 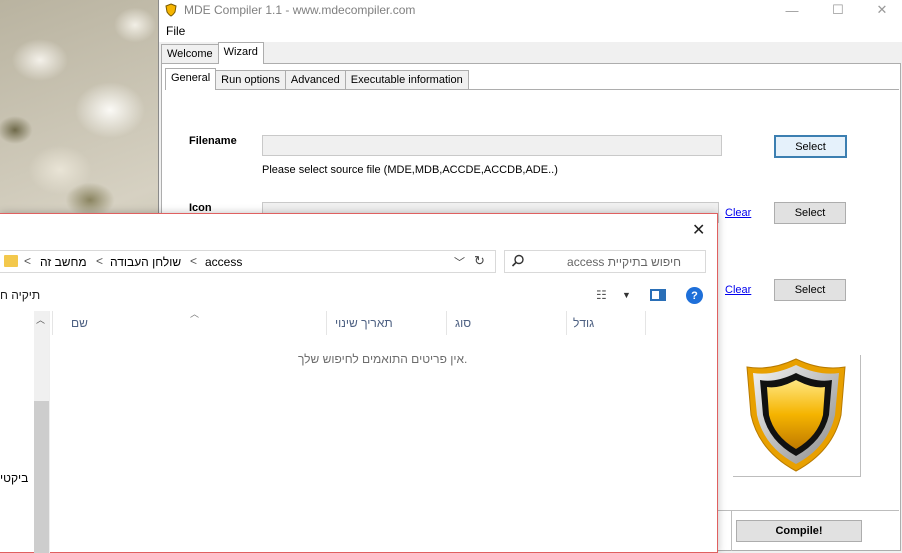 What do you see at coordinates (213, 141) in the screenshot?
I see `filename-label: Filename` at bounding box center [213, 141].